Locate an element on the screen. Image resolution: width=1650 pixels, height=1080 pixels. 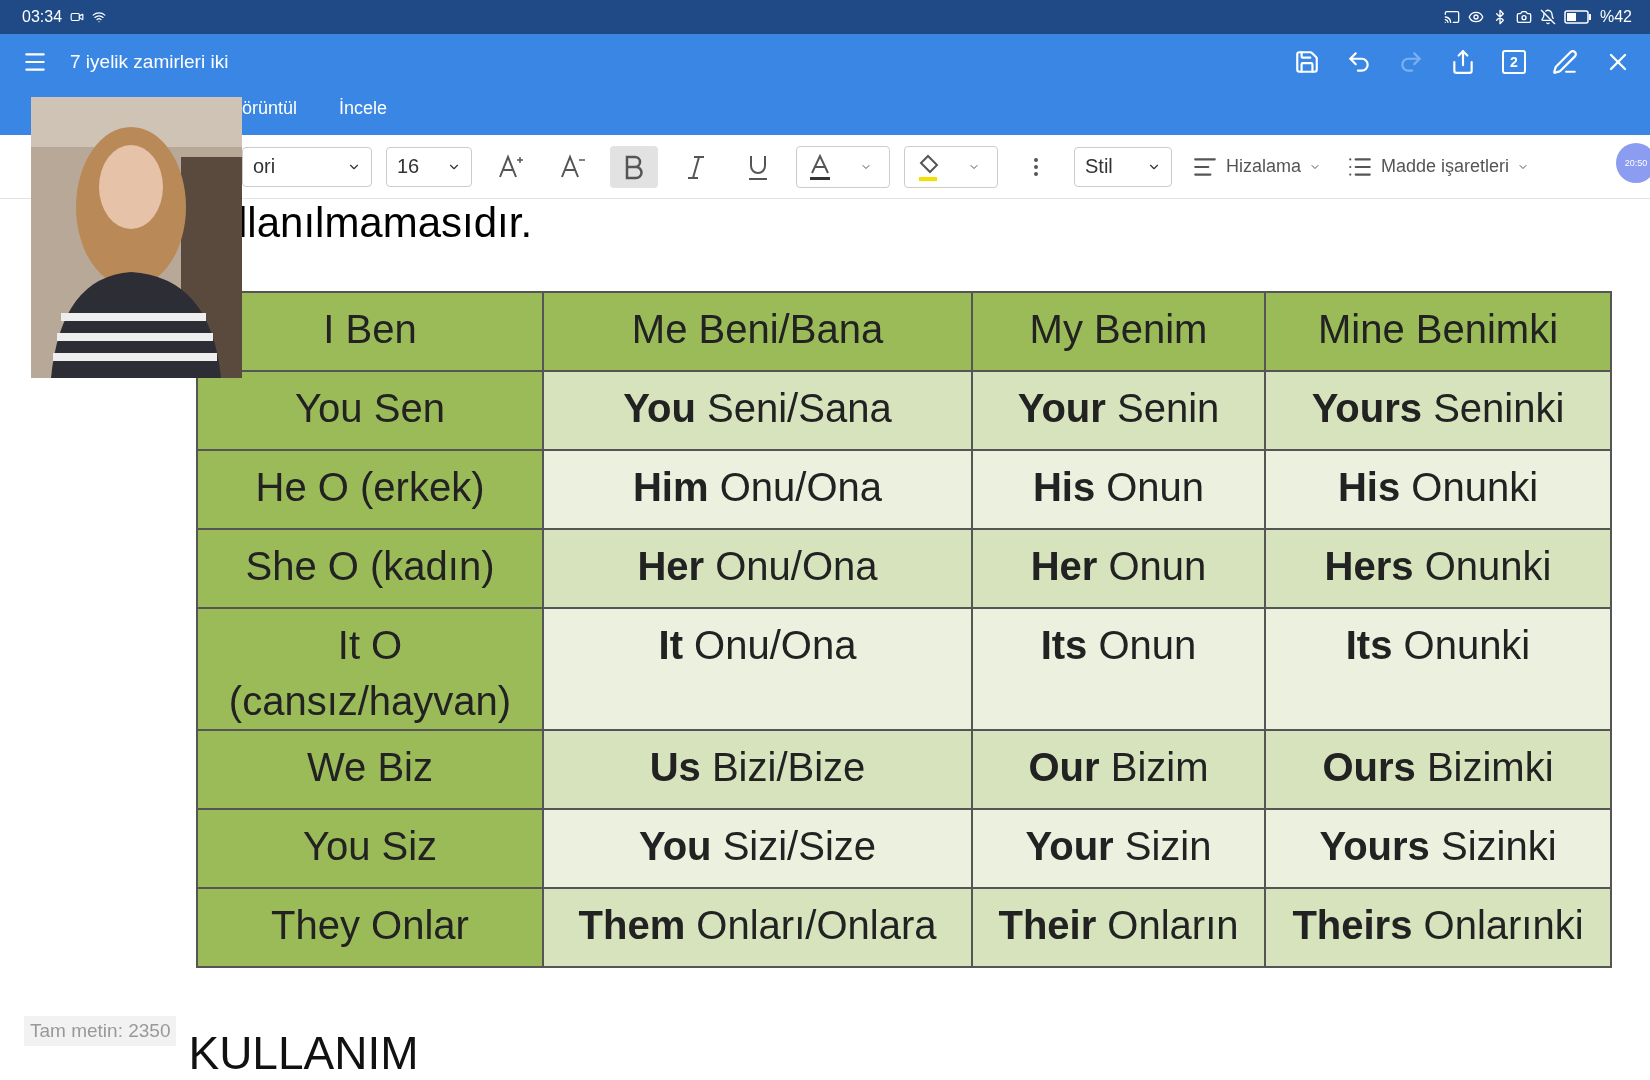
size-select: 16 is located at coordinates (429, 166).